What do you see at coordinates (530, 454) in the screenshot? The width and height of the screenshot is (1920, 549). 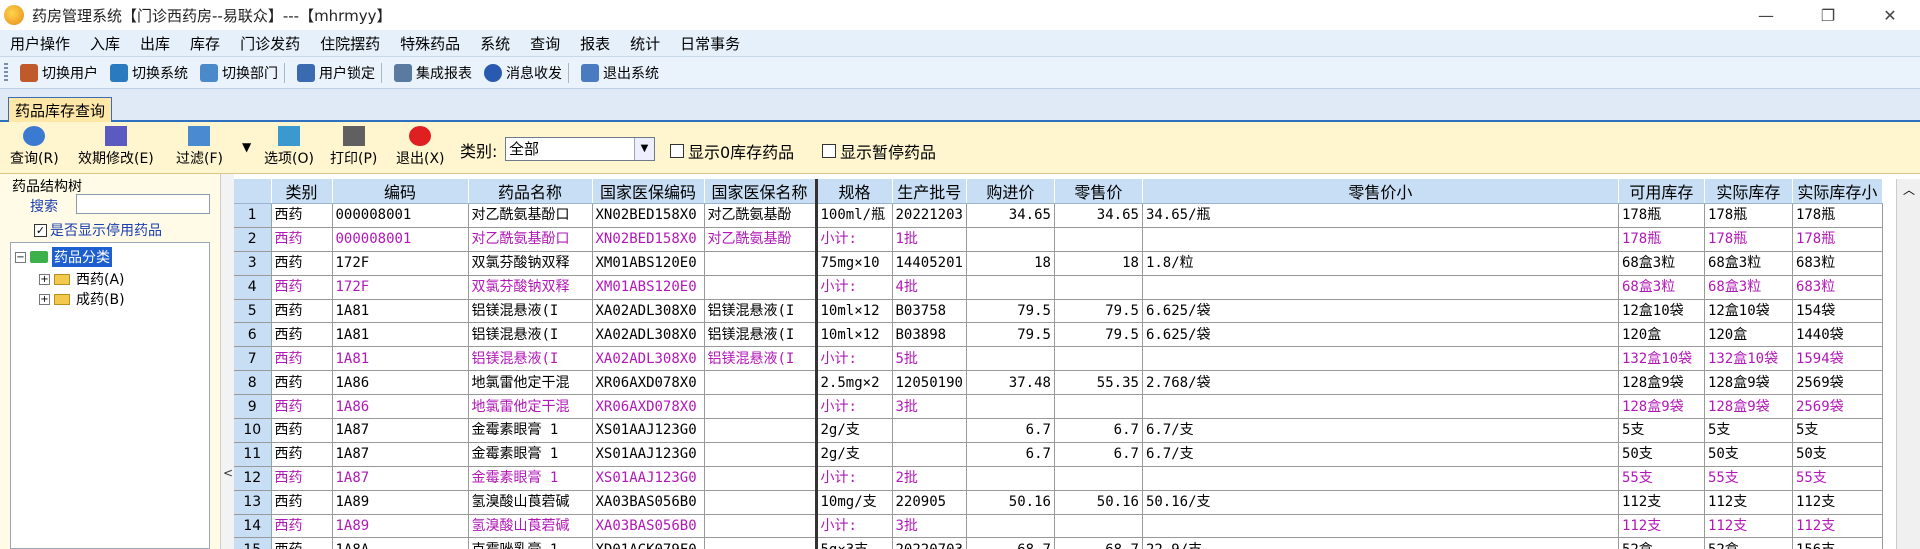 I see `table-cell: 金霉素眼膏 1` at bounding box center [530, 454].